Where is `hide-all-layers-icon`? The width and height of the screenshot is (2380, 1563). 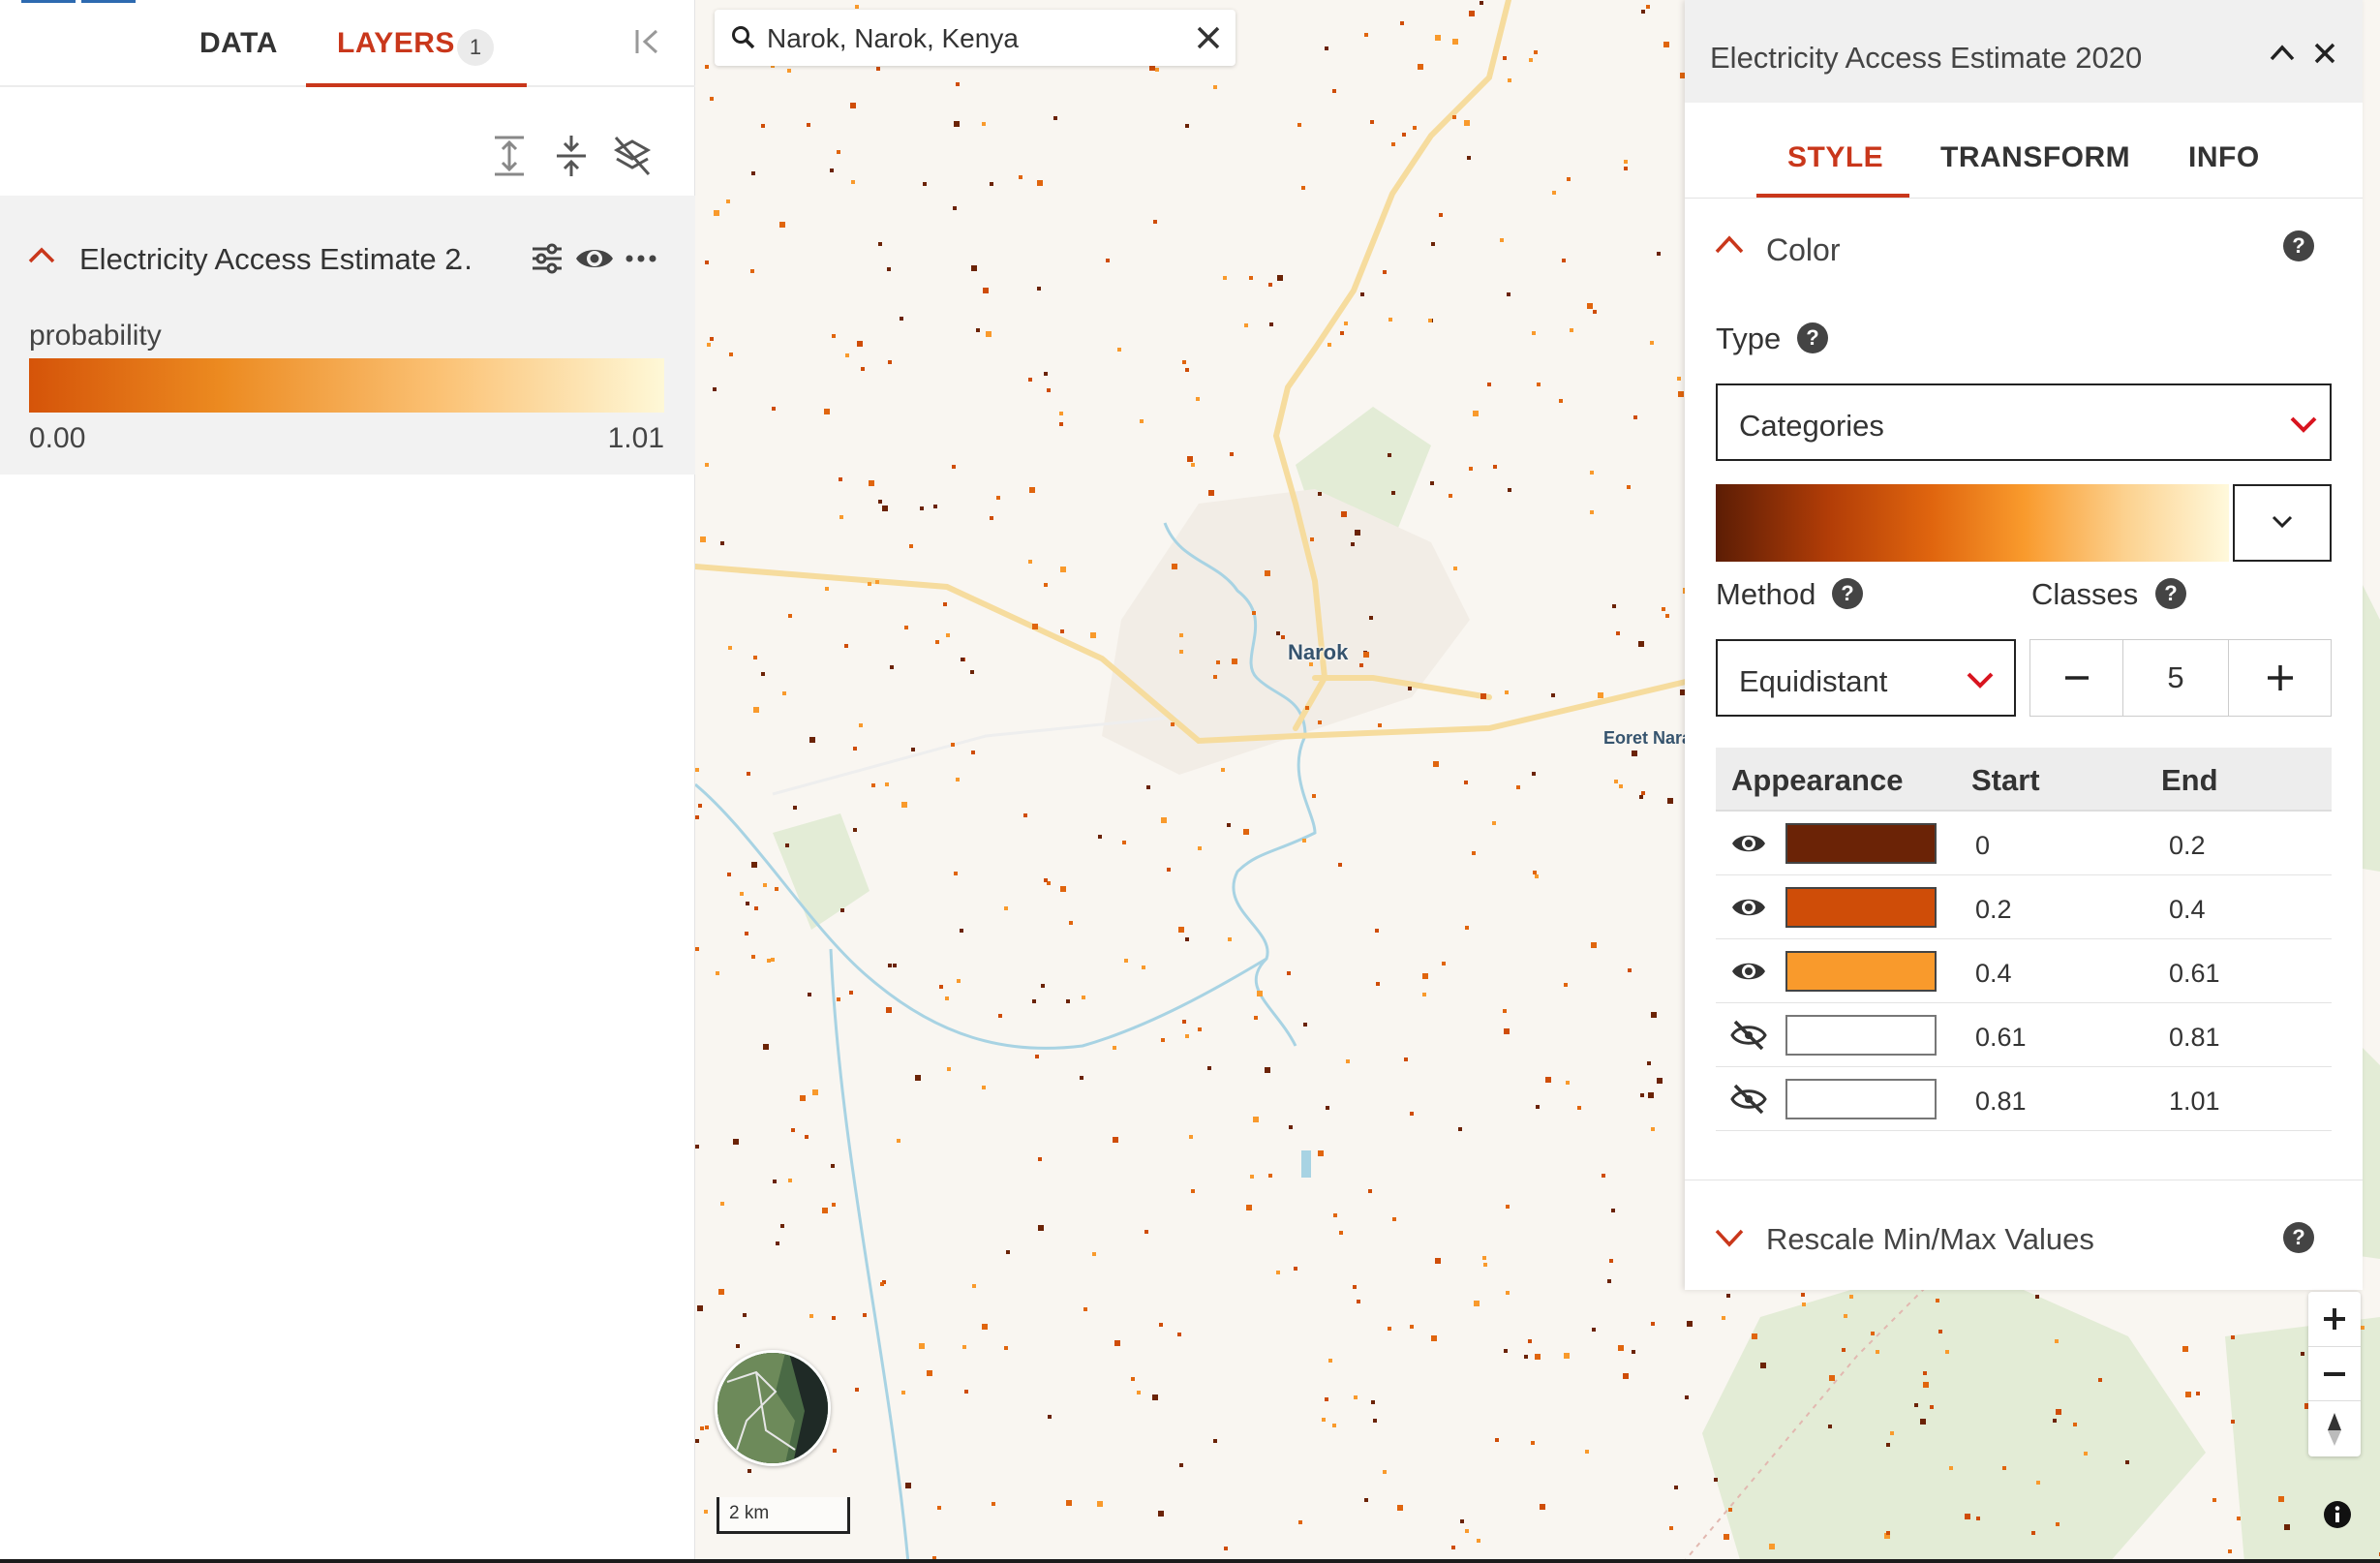 hide-all-layers-icon is located at coordinates (633, 156).